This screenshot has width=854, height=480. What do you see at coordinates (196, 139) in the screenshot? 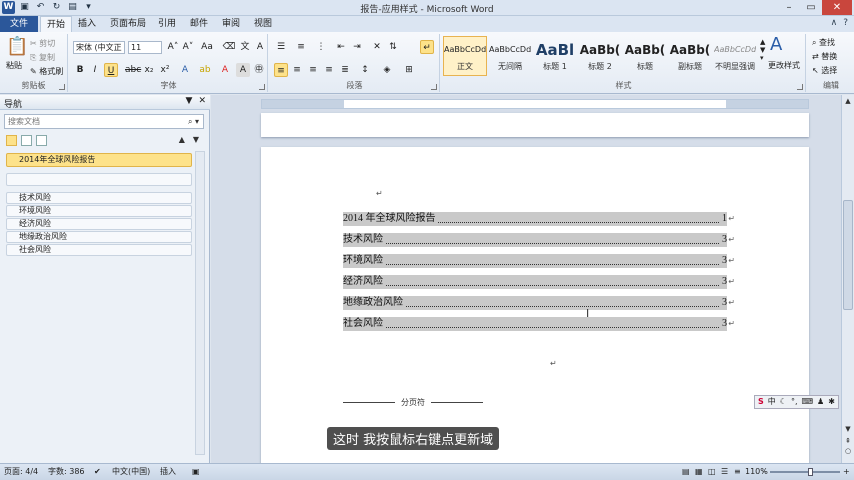
I see `next-heading-icon: ▼` at bounding box center [196, 139].